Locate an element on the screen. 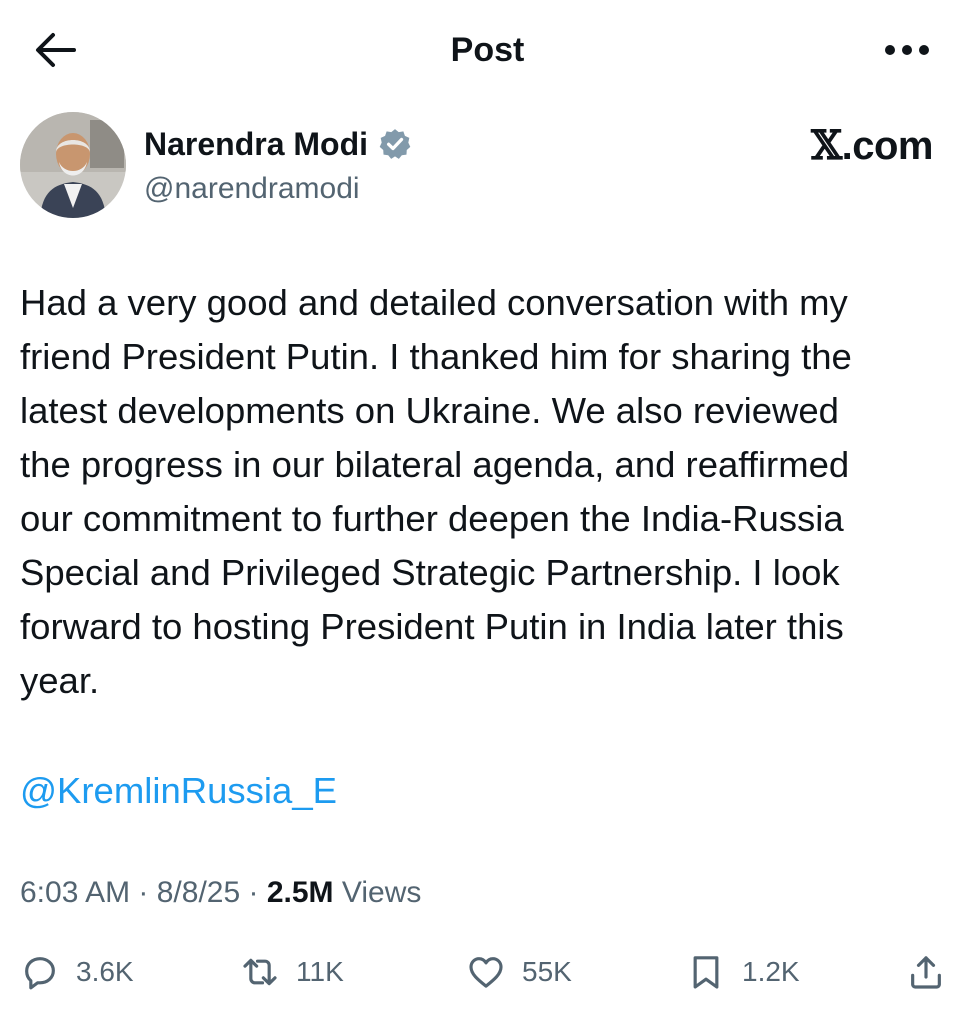 This screenshot has height=1024, width=975. page-title: Post is located at coordinates (487, 50).